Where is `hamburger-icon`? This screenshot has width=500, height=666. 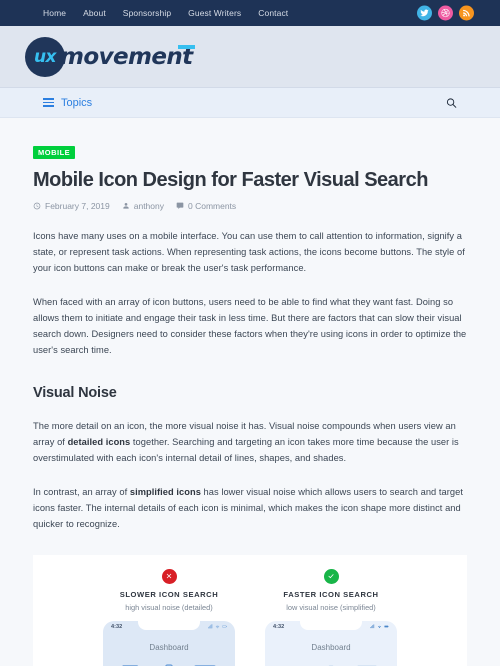
hamburger-icon is located at coordinates (48, 102).